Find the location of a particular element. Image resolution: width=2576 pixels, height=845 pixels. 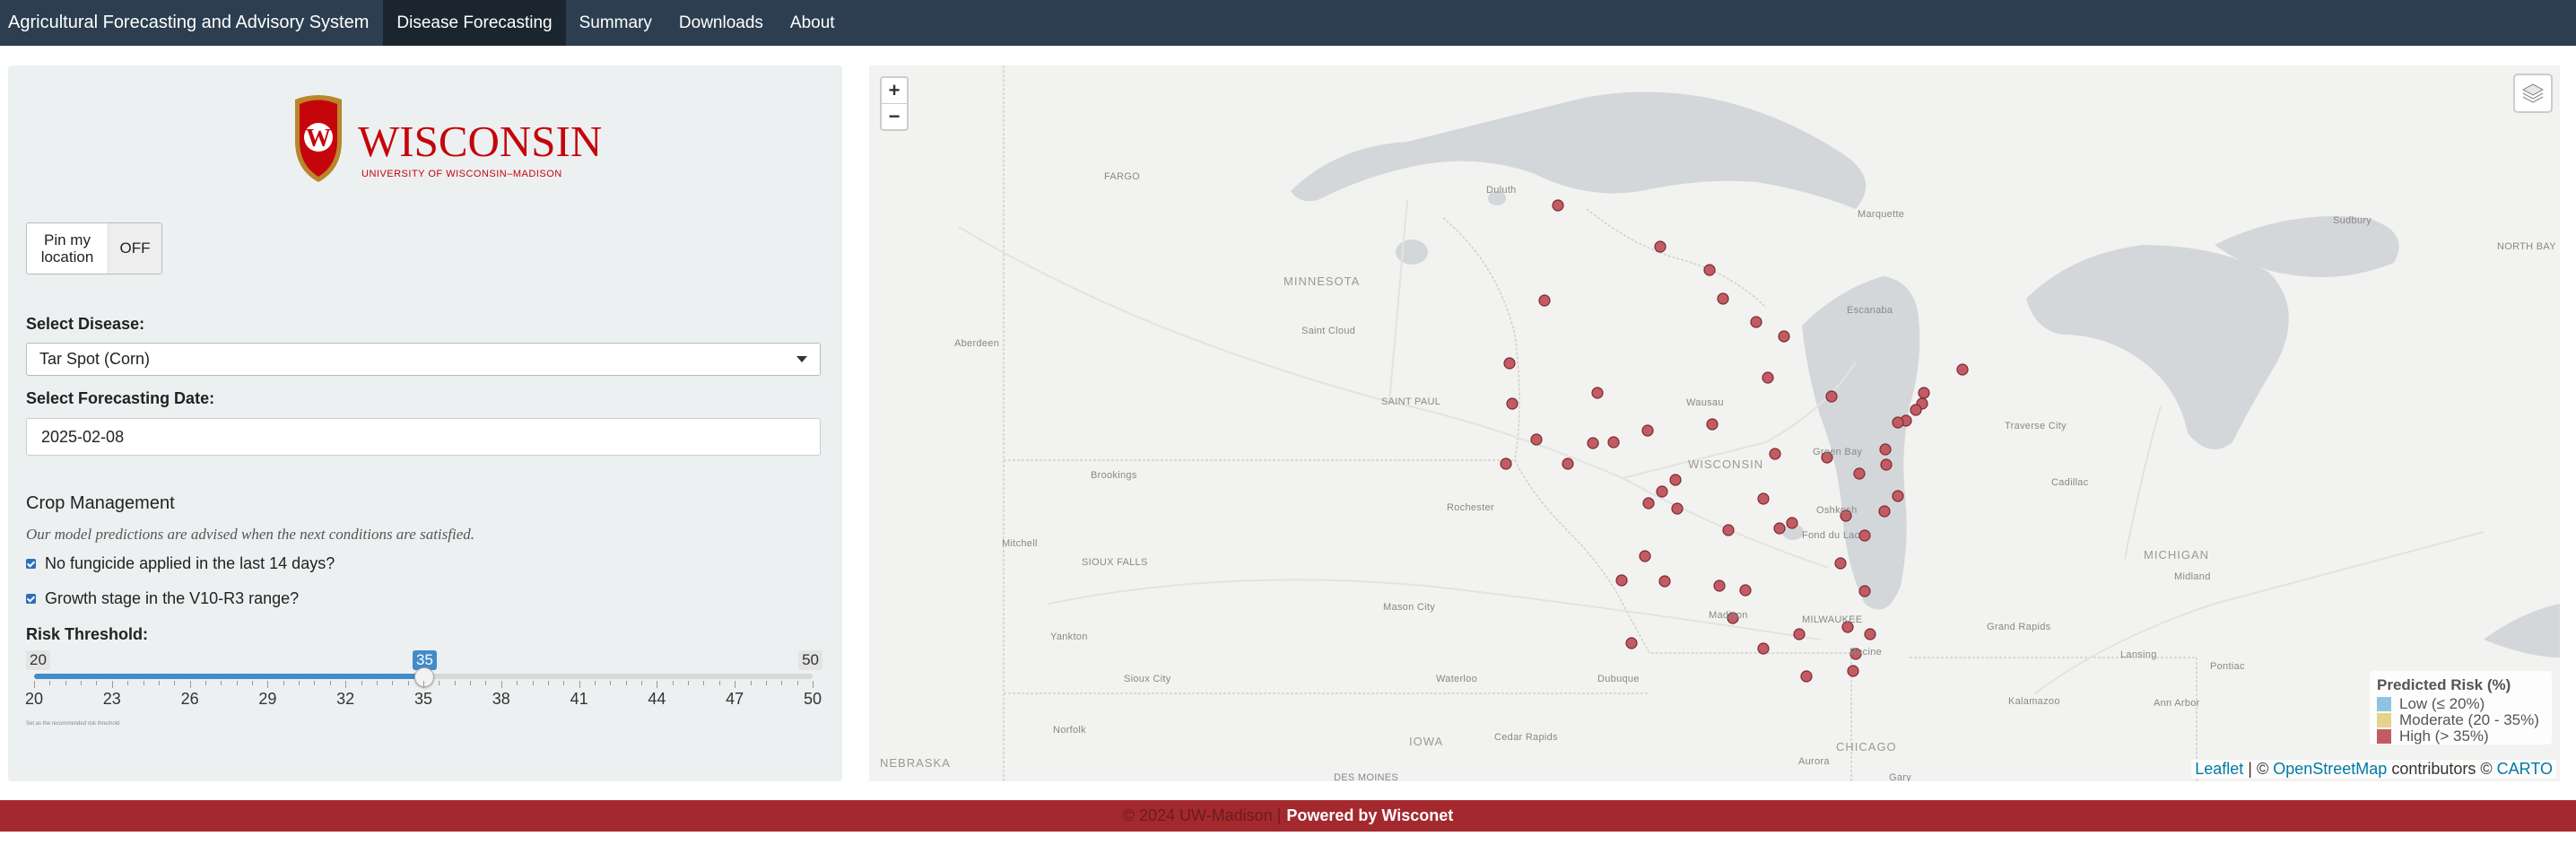

tab-about: About is located at coordinates (813, 23).